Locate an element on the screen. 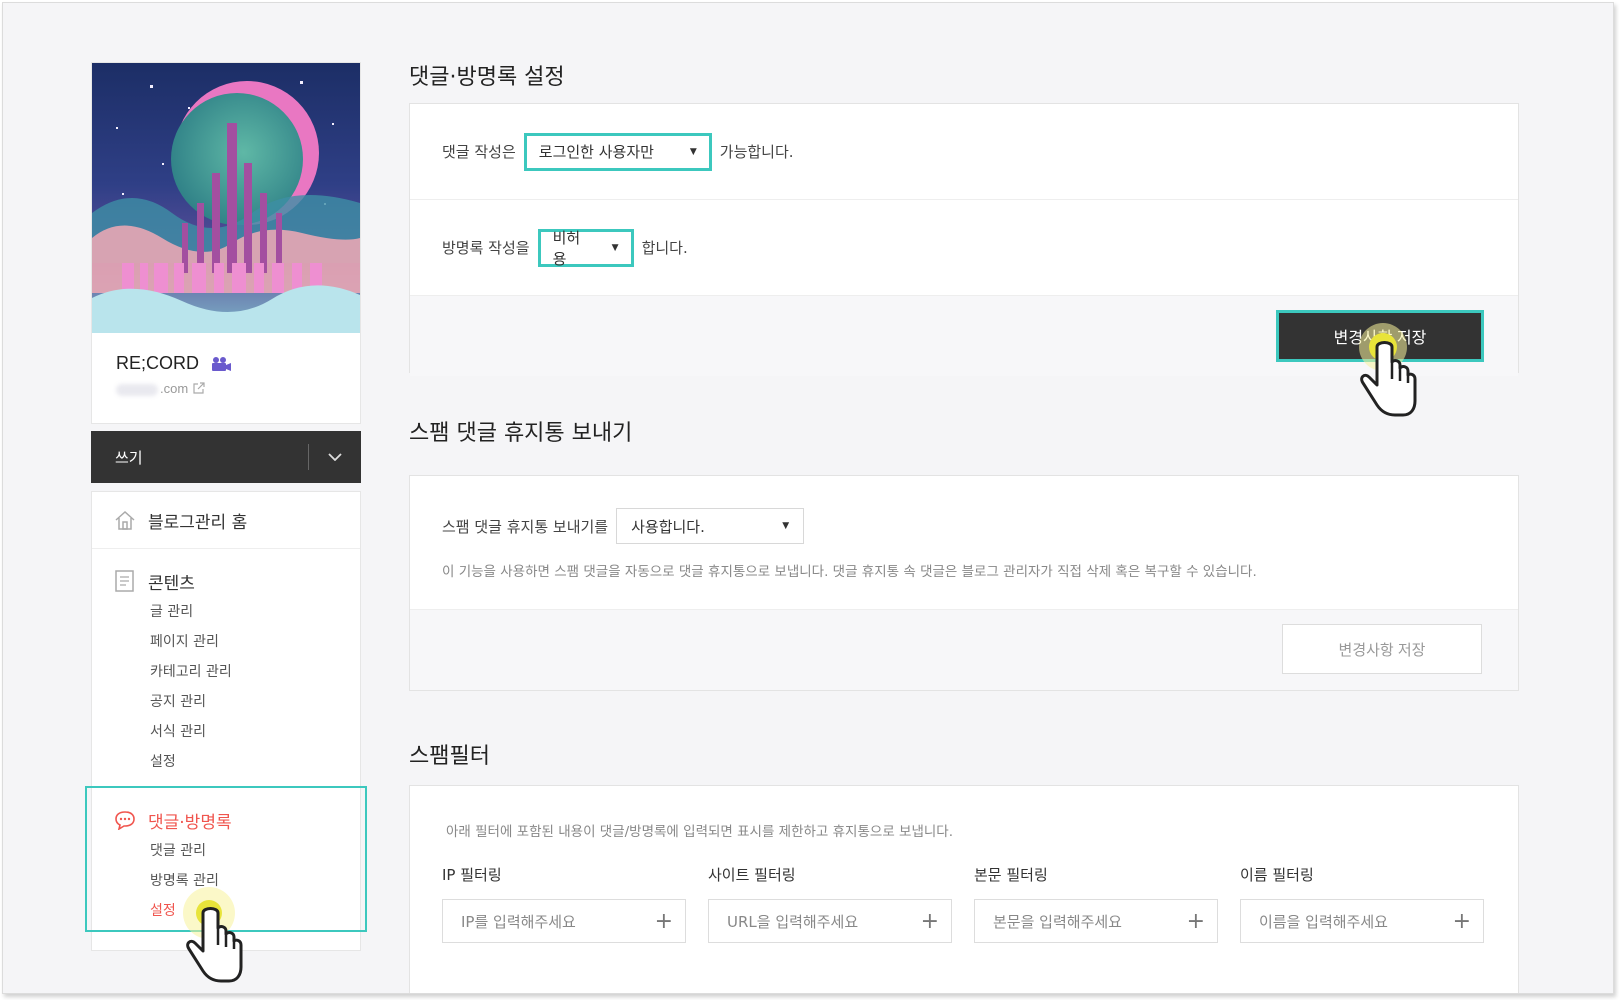 The height and width of the screenshot is (1000, 1620). sidebar-section-title: 댓글·방명록 is located at coordinates (190, 822).